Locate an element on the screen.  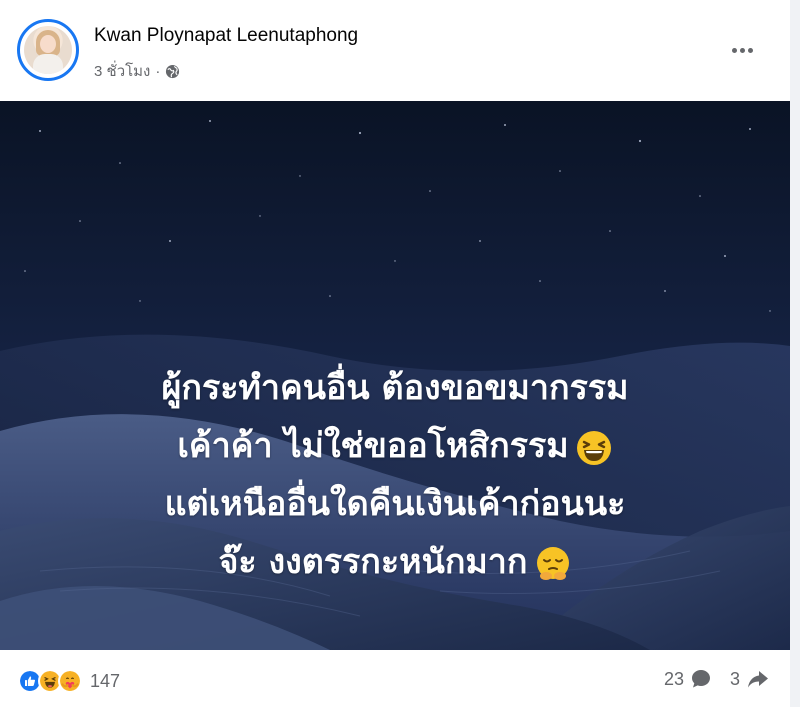
author-name: Kwan Ploynapat Leenutaphong is located at coordinates (226, 36).